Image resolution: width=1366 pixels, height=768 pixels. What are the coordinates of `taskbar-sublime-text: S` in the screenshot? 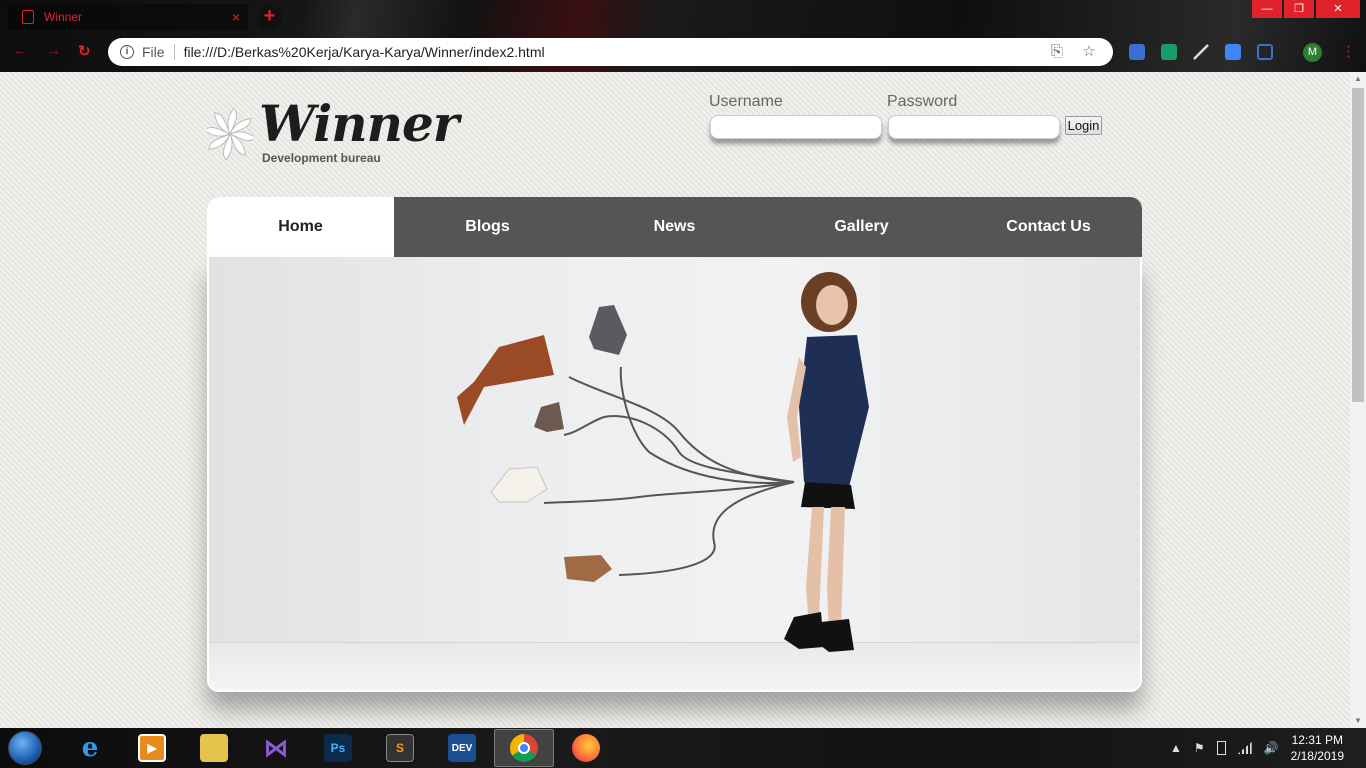 It's located at (400, 748).